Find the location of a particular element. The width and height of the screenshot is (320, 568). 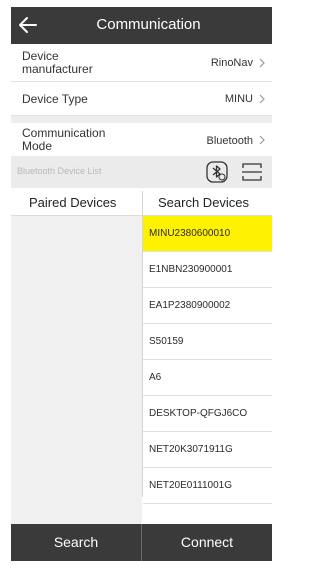

search-button: Search is located at coordinates (76, 542).